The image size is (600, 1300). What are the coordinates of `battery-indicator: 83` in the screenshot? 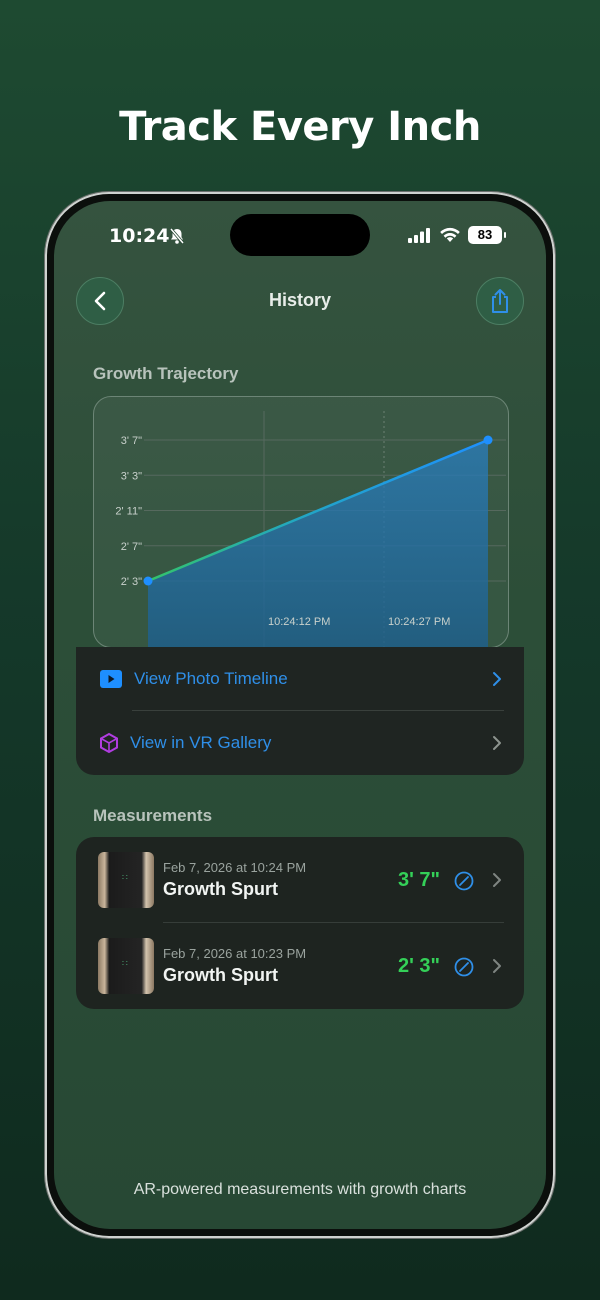 It's located at (487, 235).